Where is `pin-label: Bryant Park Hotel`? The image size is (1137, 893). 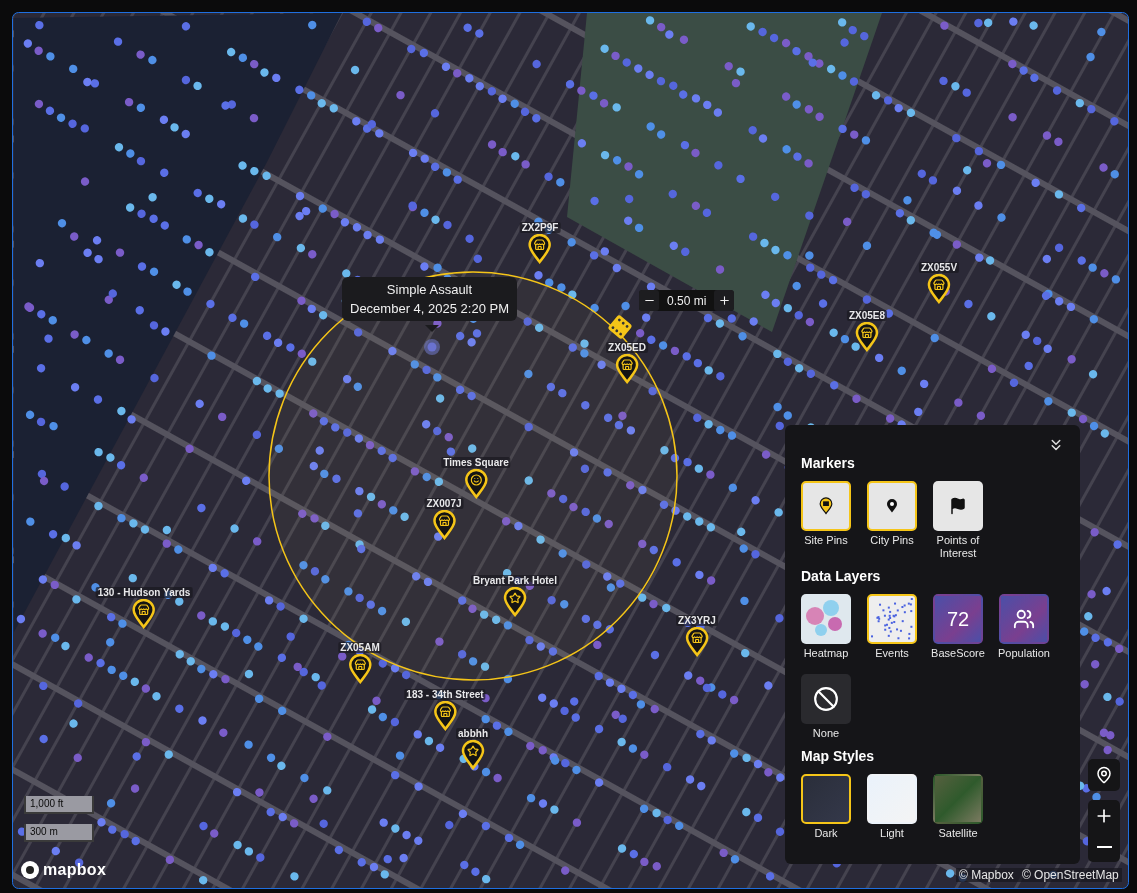 pin-label: Bryant Park Hotel is located at coordinates (515, 580).